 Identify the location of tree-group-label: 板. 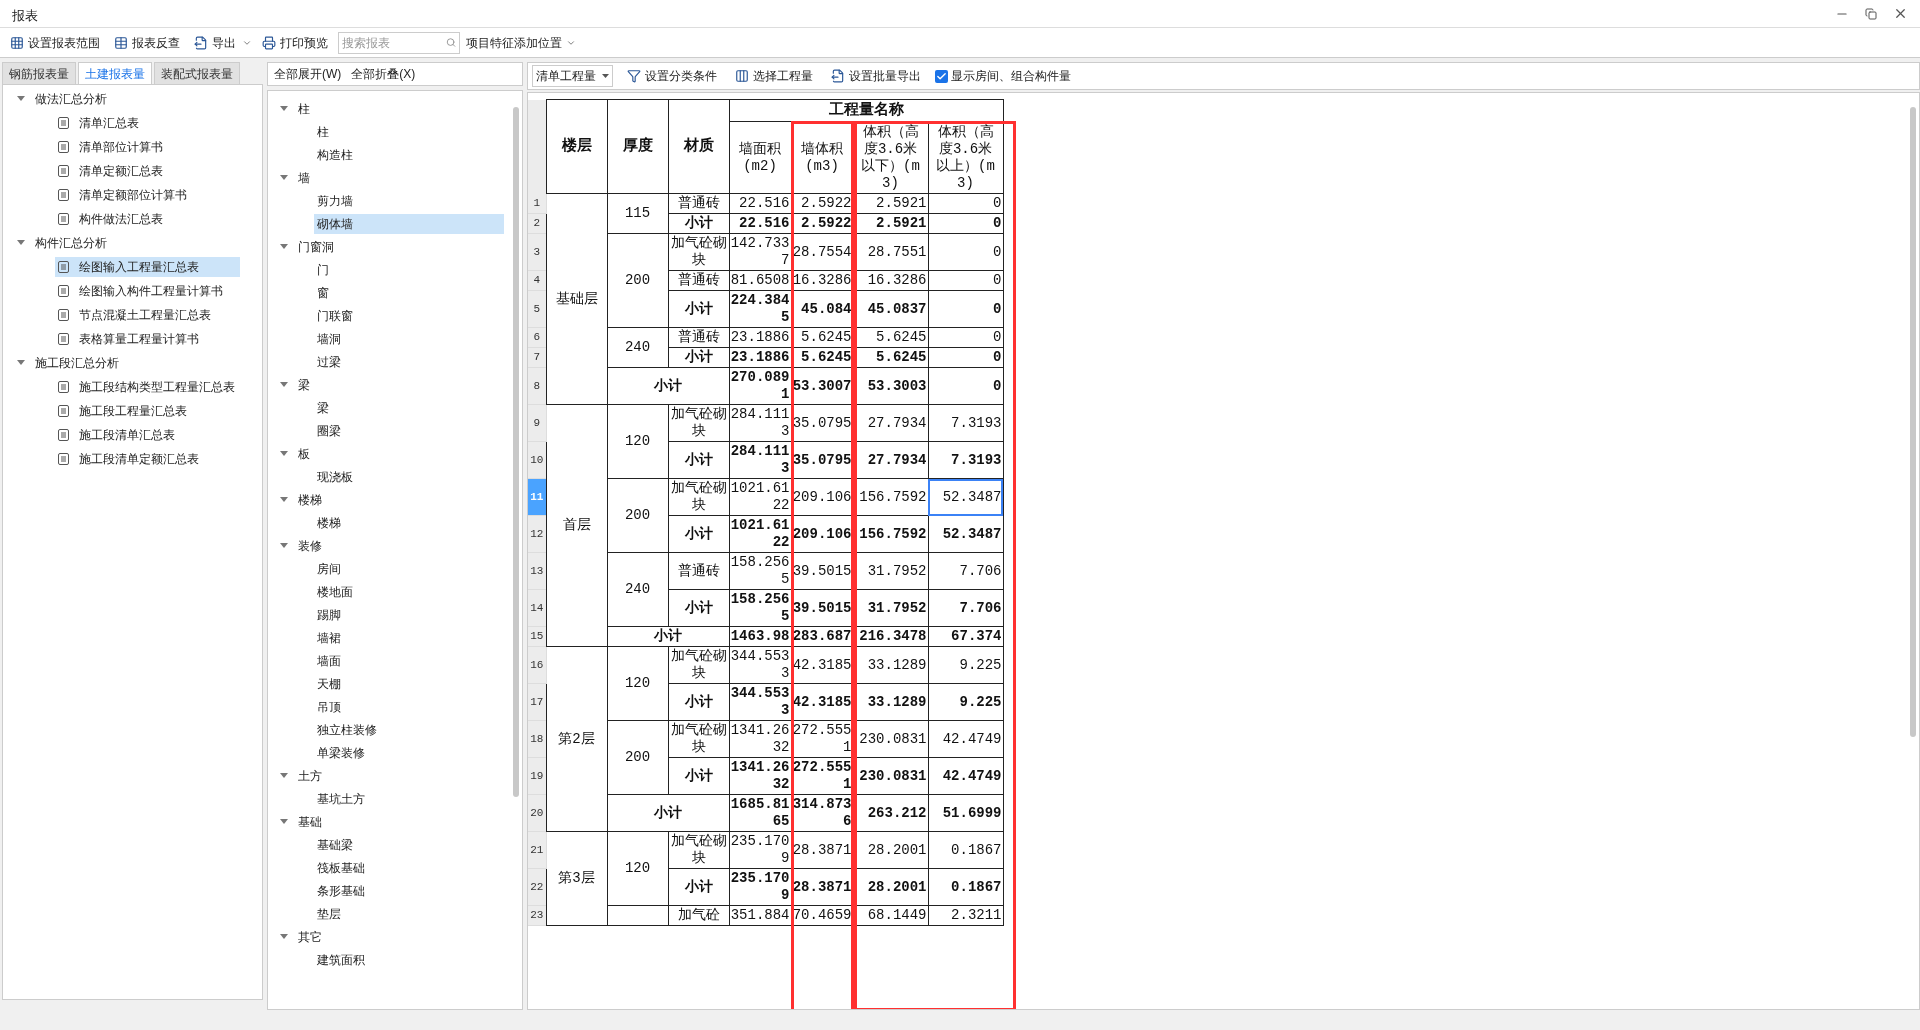
(304, 453).